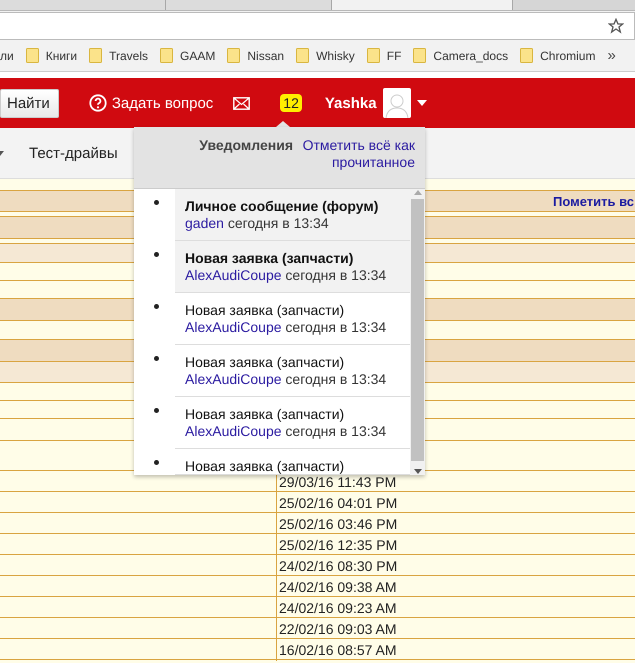  Describe the element at coordinates (455, 503) in the screenshot. I see `date-cell: 25/02/16 04:01 PM` at that location.